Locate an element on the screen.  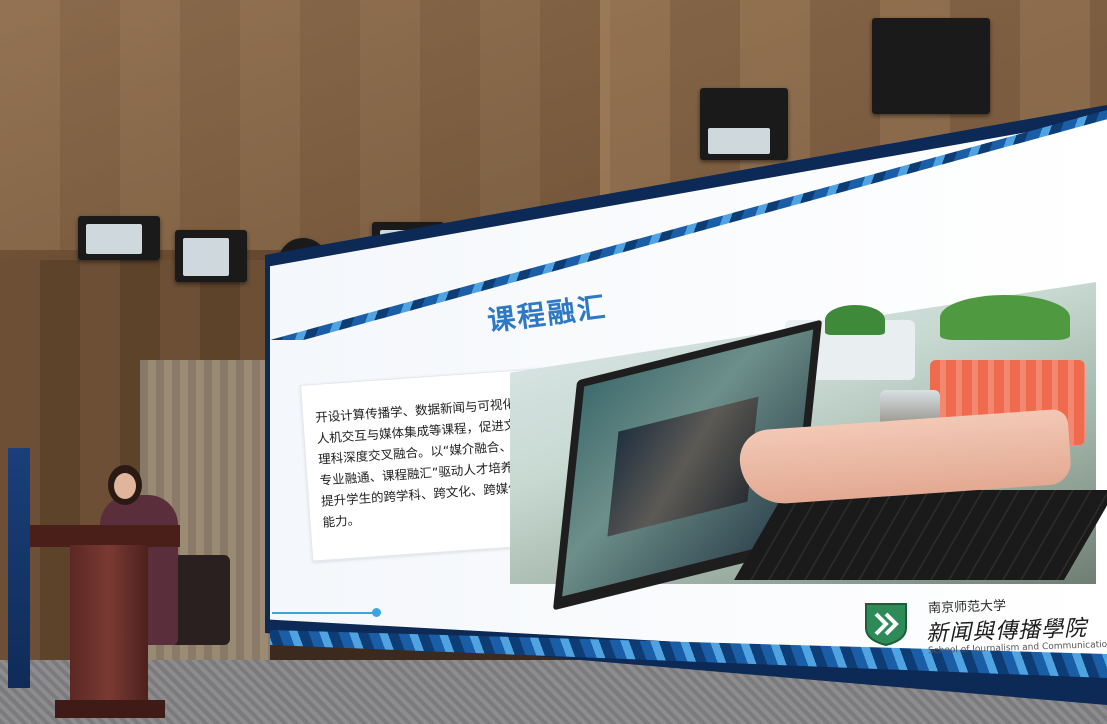
school-logo-icon is located at coordinates (886, 624).